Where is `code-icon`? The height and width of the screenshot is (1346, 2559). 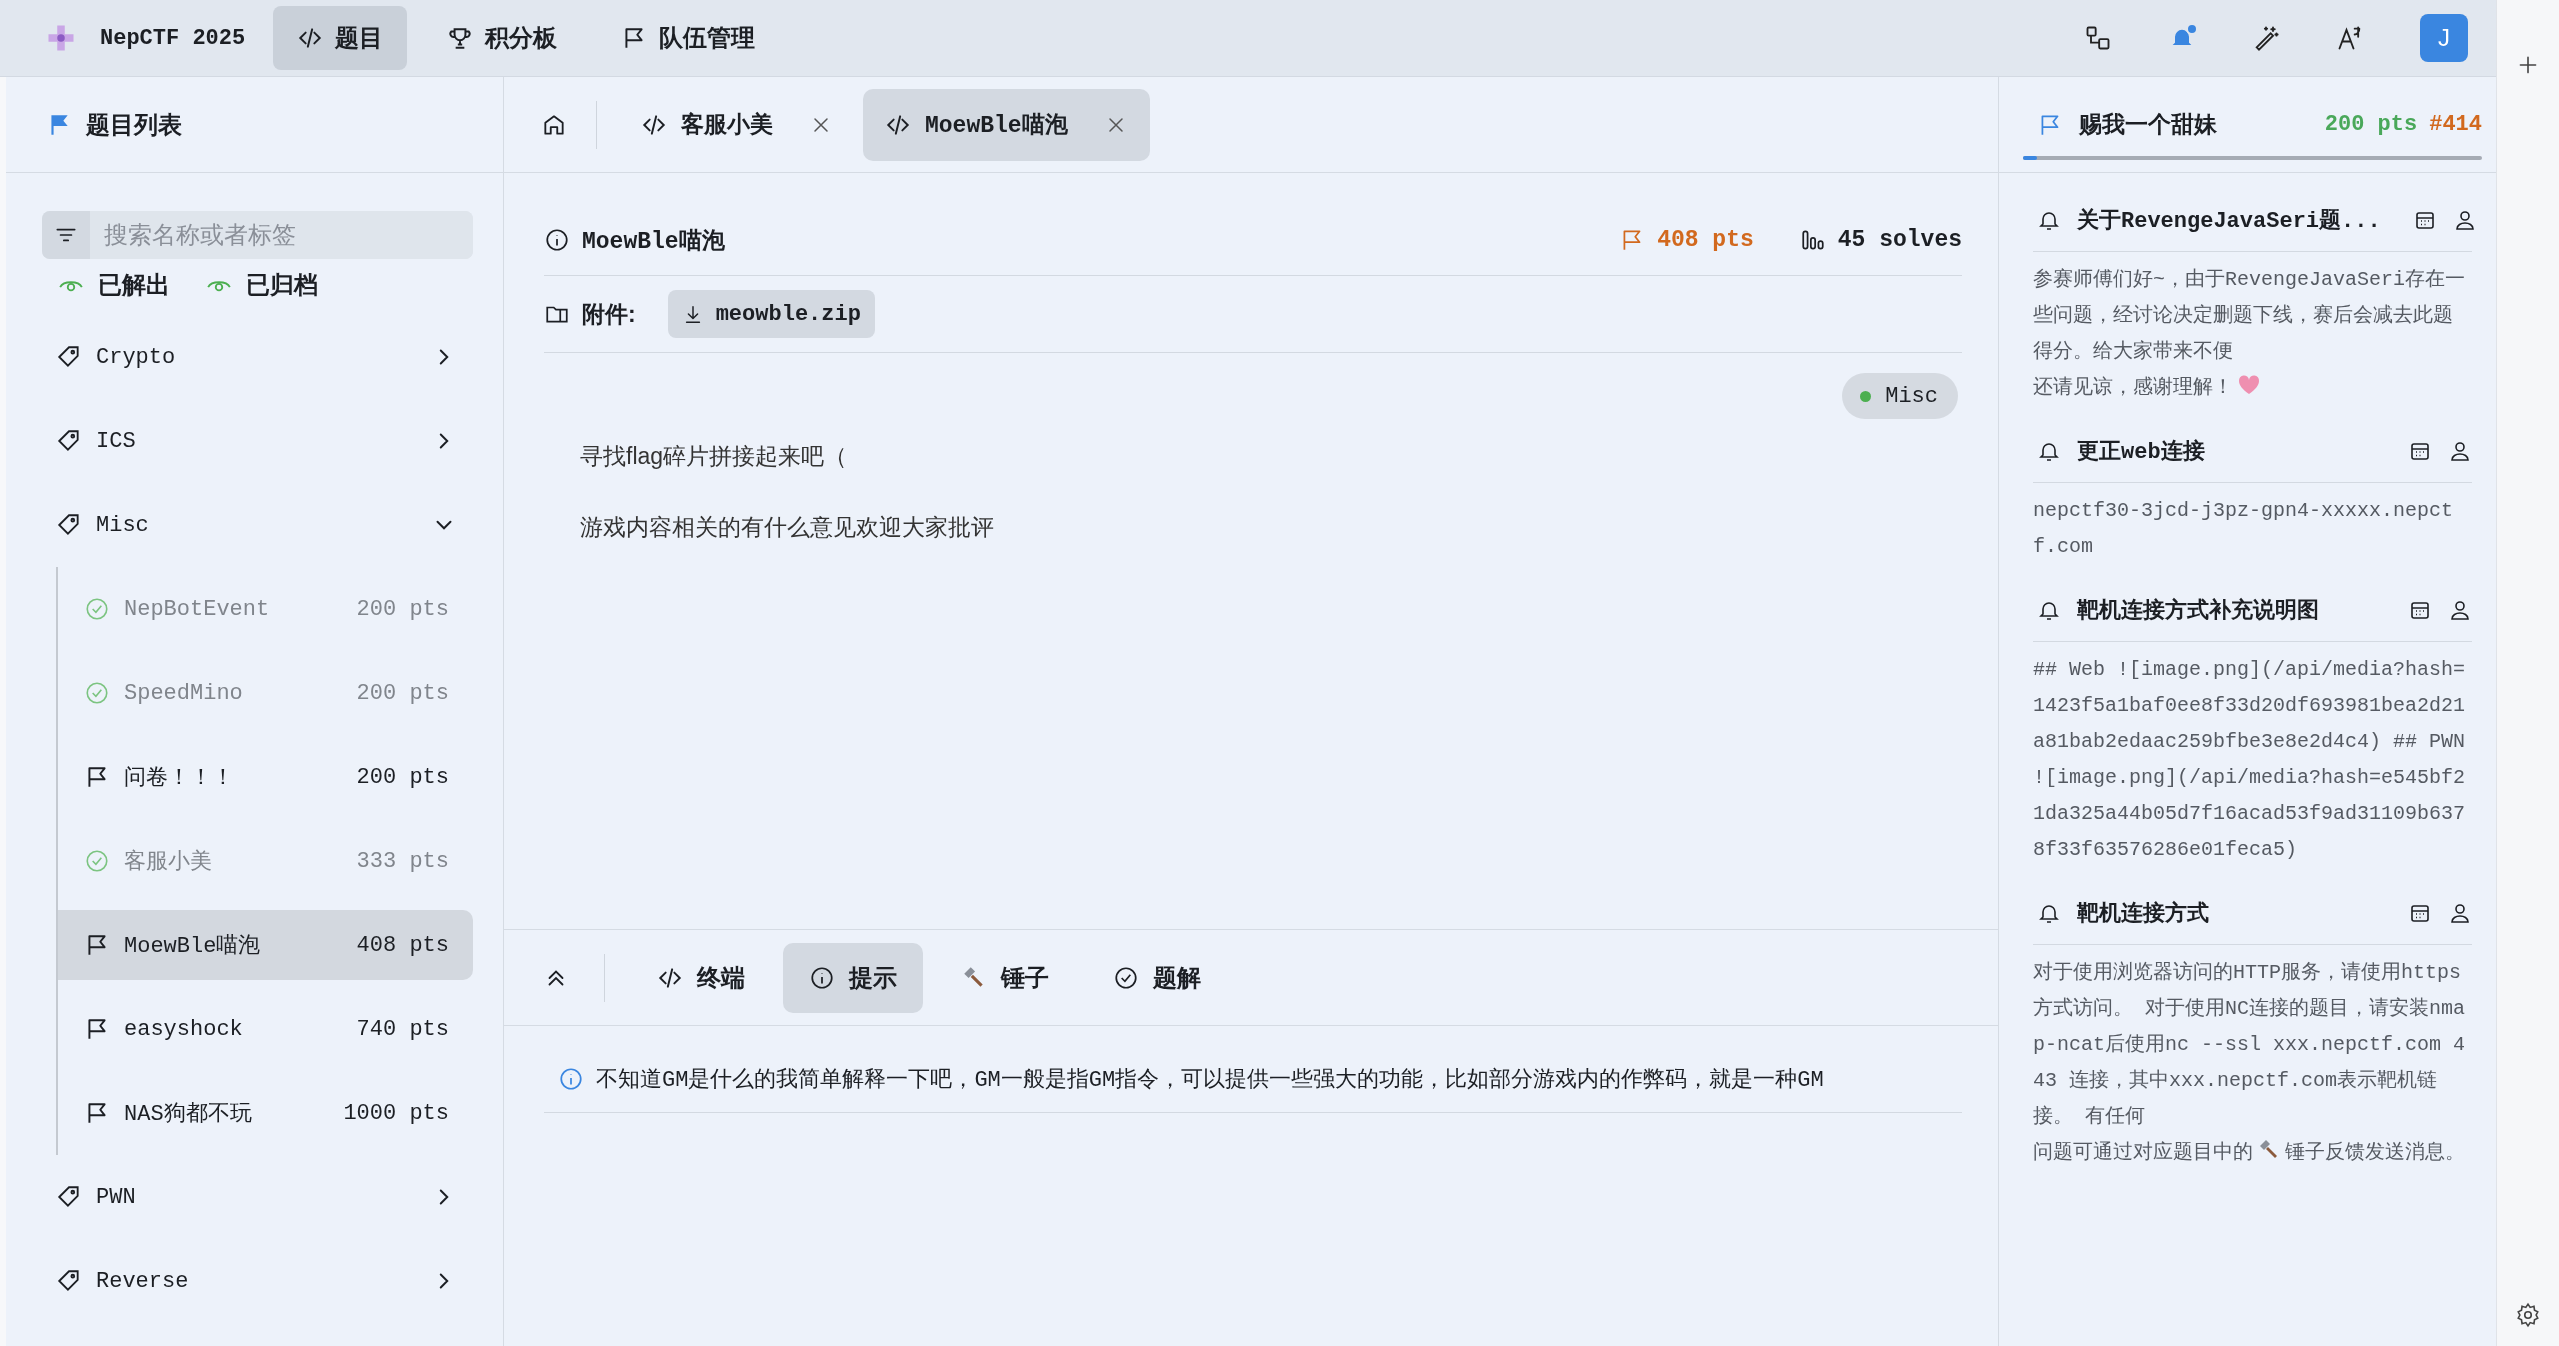
code-icon is located at coordinates (310, 38).